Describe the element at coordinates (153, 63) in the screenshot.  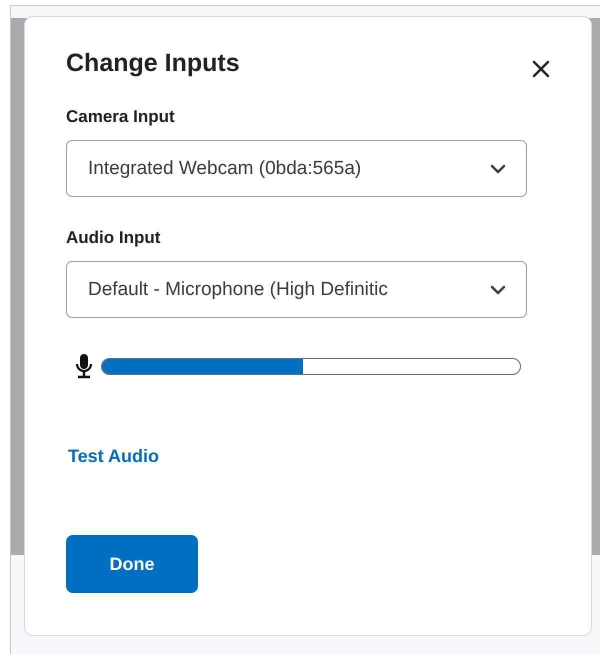
I see `dialog-title: Change Inputs` at that location.